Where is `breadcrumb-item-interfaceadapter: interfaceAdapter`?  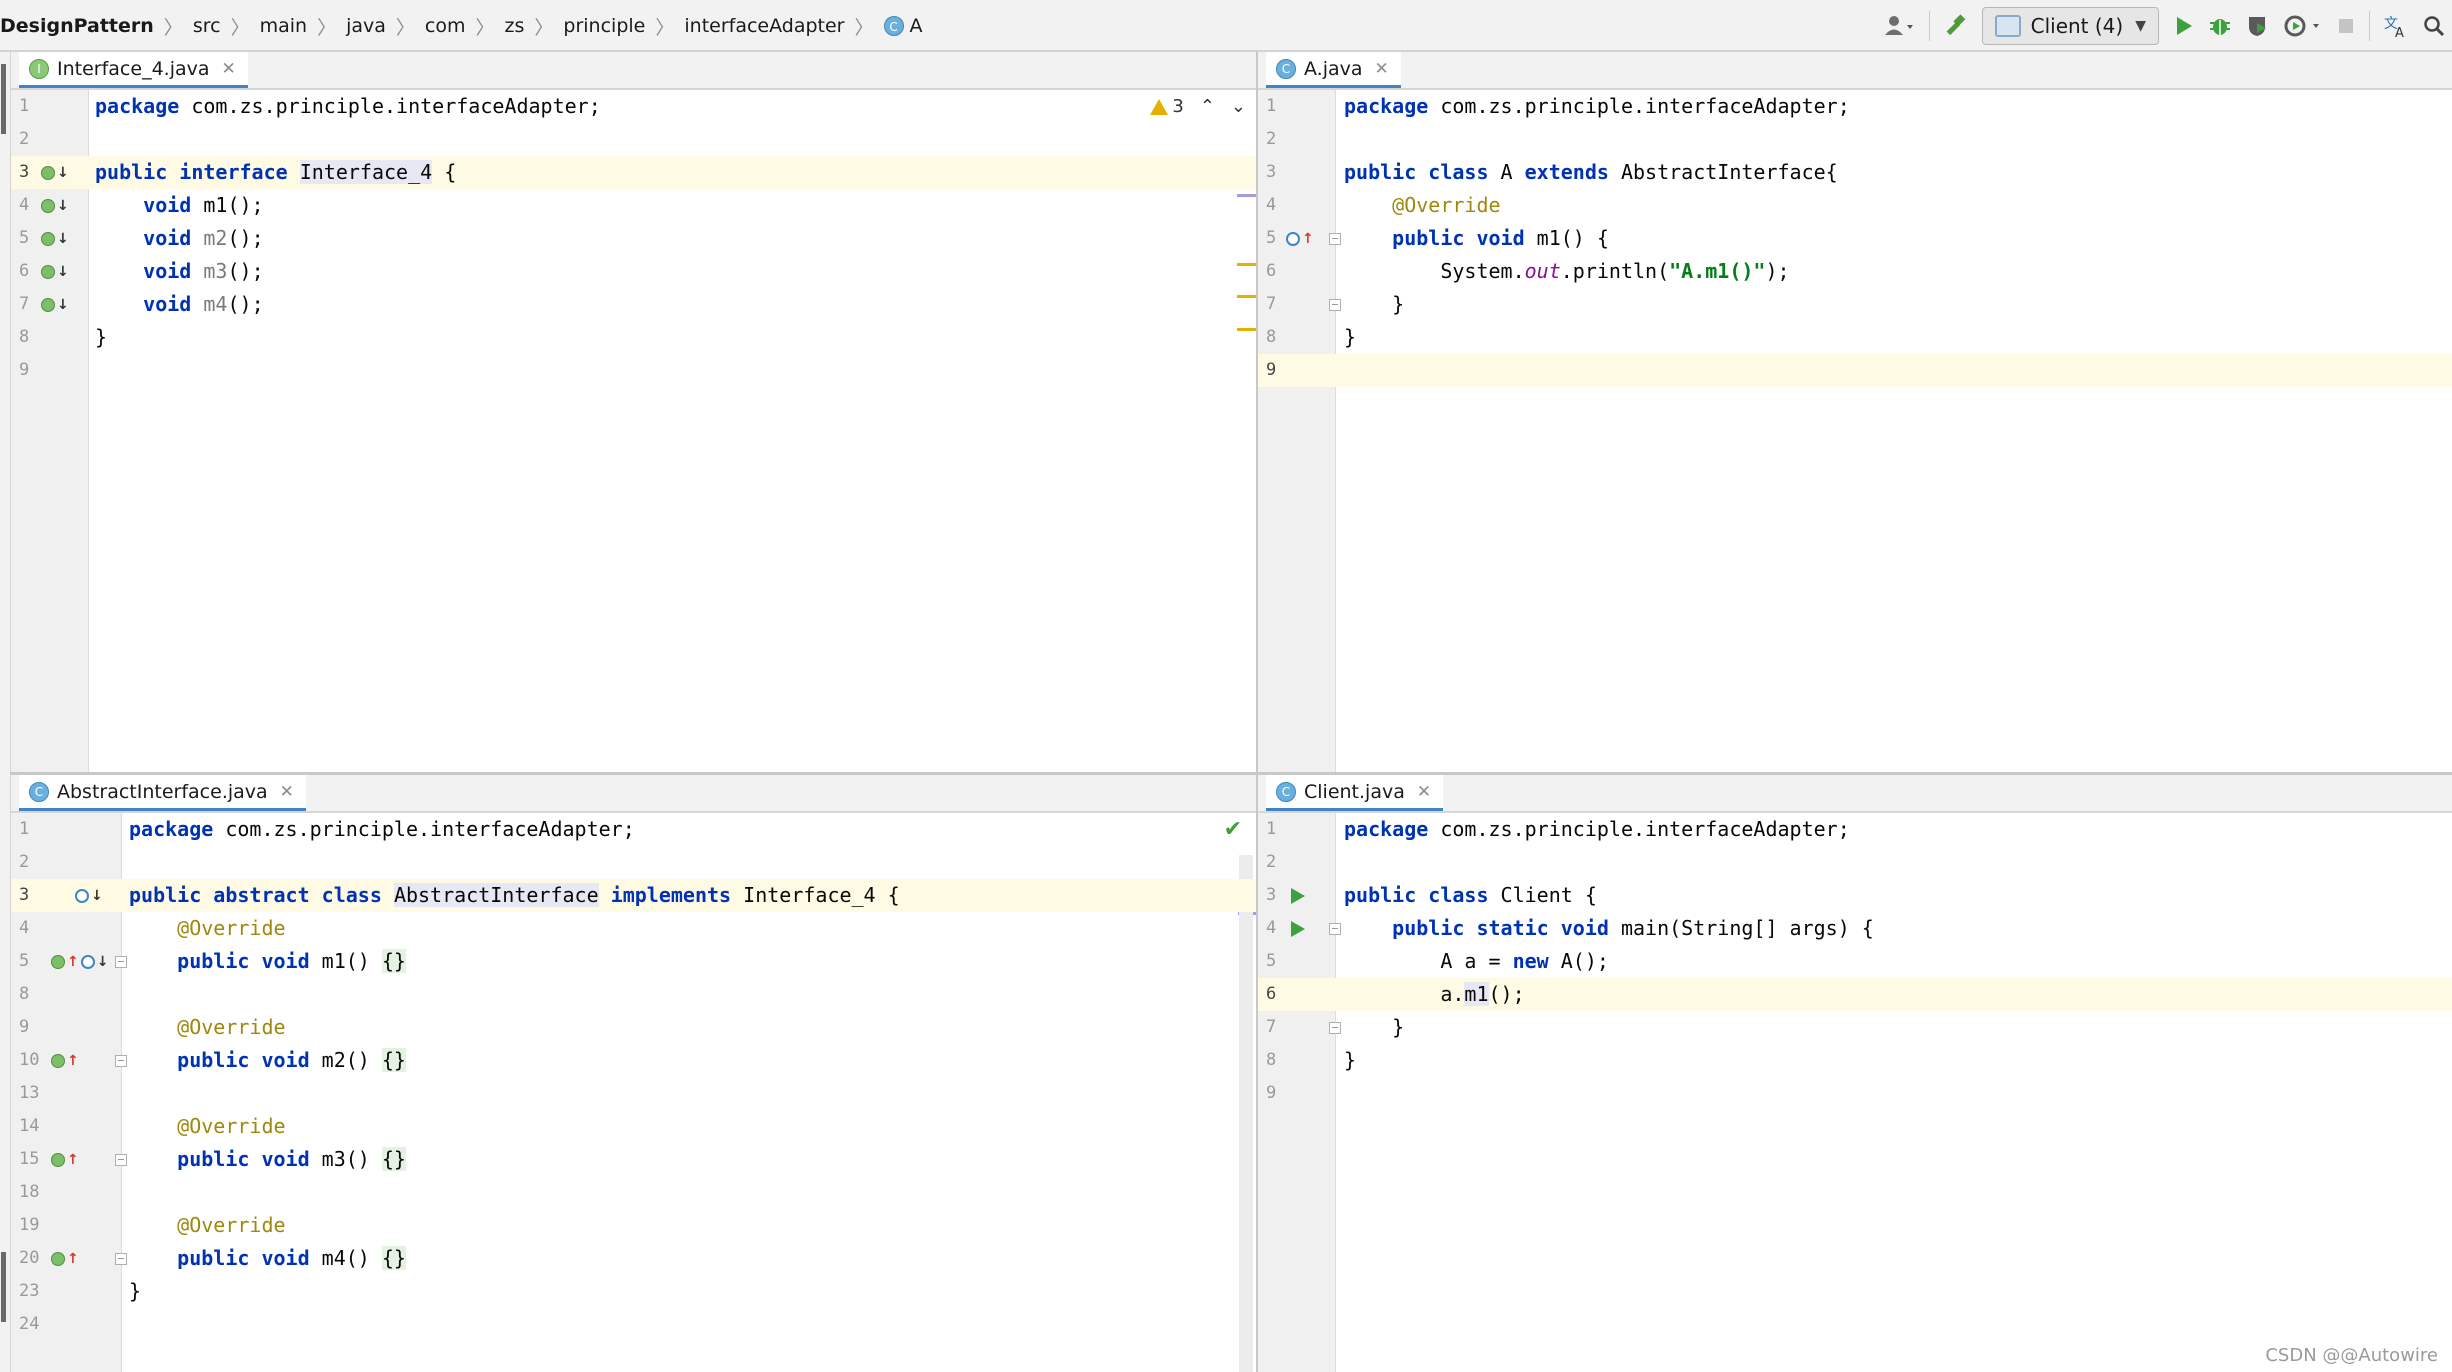 breadcrumb-item-interfaceadapter: interfaceAdapter is located at coordinates (764, 26).